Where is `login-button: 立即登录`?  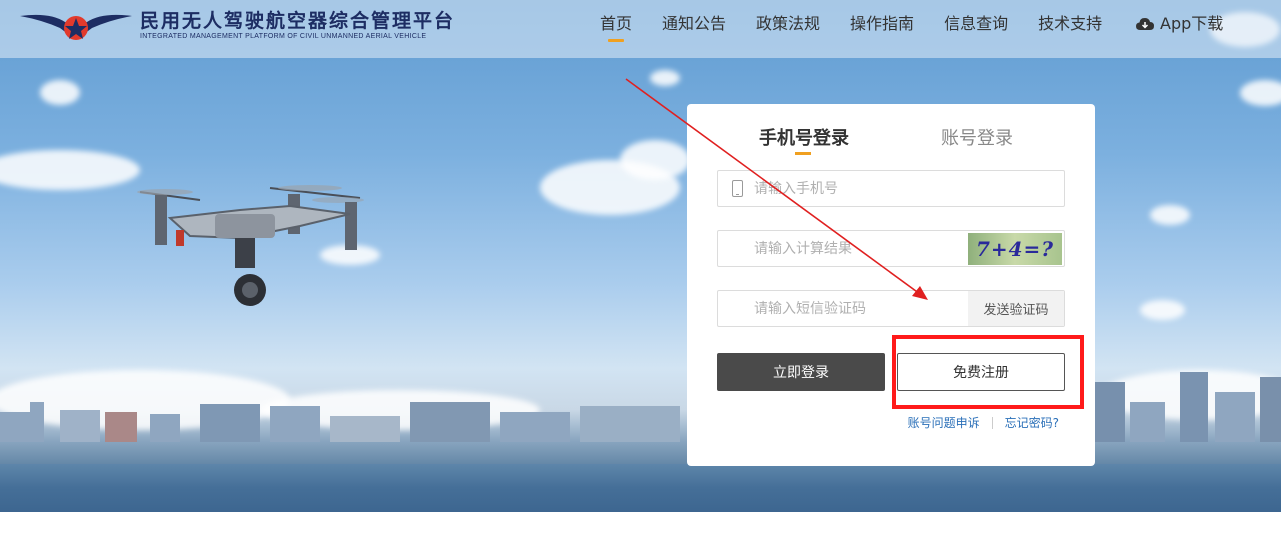
login-button: 立即登录 is located at coordinates (801, 372).